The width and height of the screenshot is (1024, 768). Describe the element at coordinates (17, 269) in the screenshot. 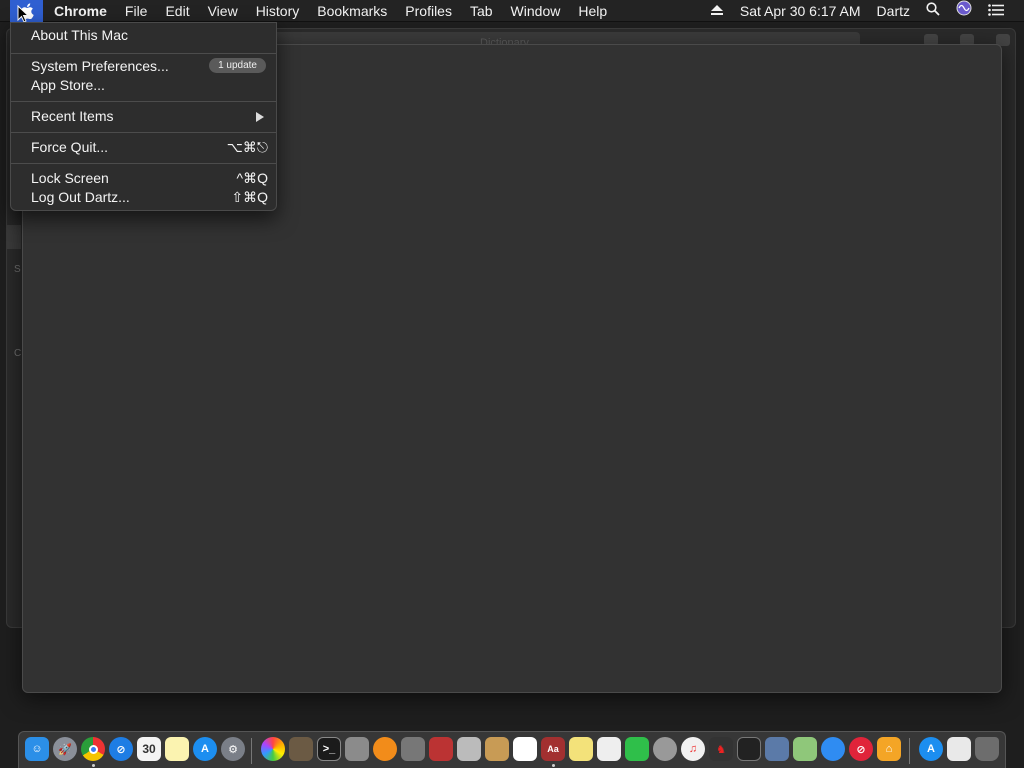

I see `background-sidebar-letter: S` at that location.